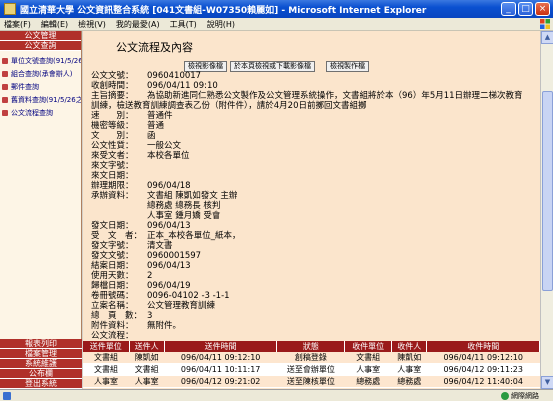  Describe the element at coordinates (183, 24) in the screenshot. I see `menu-tools: 工具(T)` at that location.